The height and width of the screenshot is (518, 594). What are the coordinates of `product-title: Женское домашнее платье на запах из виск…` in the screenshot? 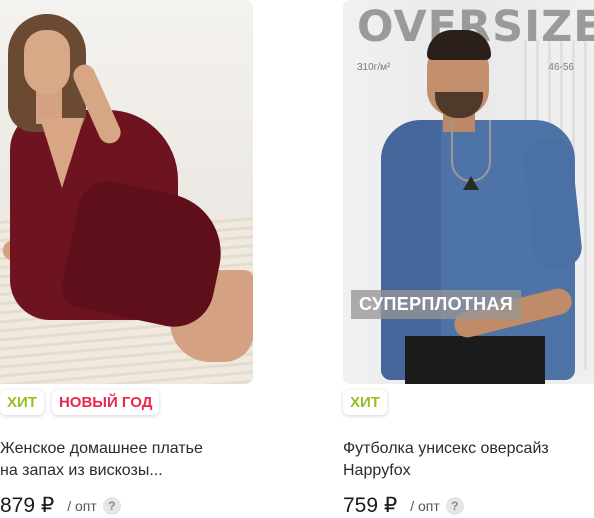 It's located at (130, 460).